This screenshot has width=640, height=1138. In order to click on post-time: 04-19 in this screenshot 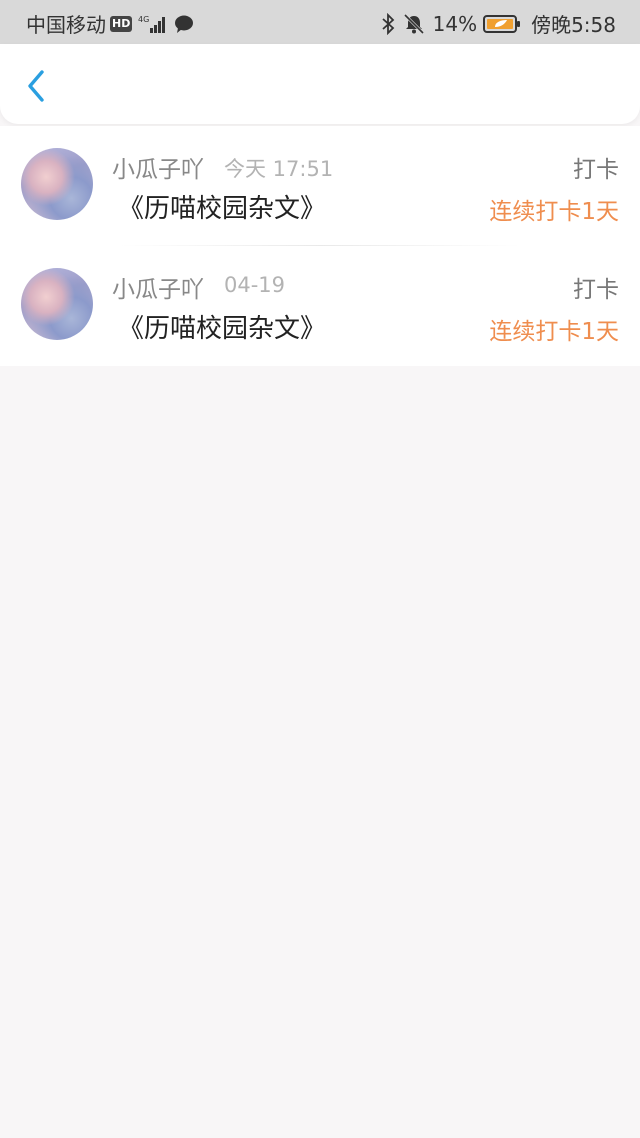, I will do `click(255, 285)`.